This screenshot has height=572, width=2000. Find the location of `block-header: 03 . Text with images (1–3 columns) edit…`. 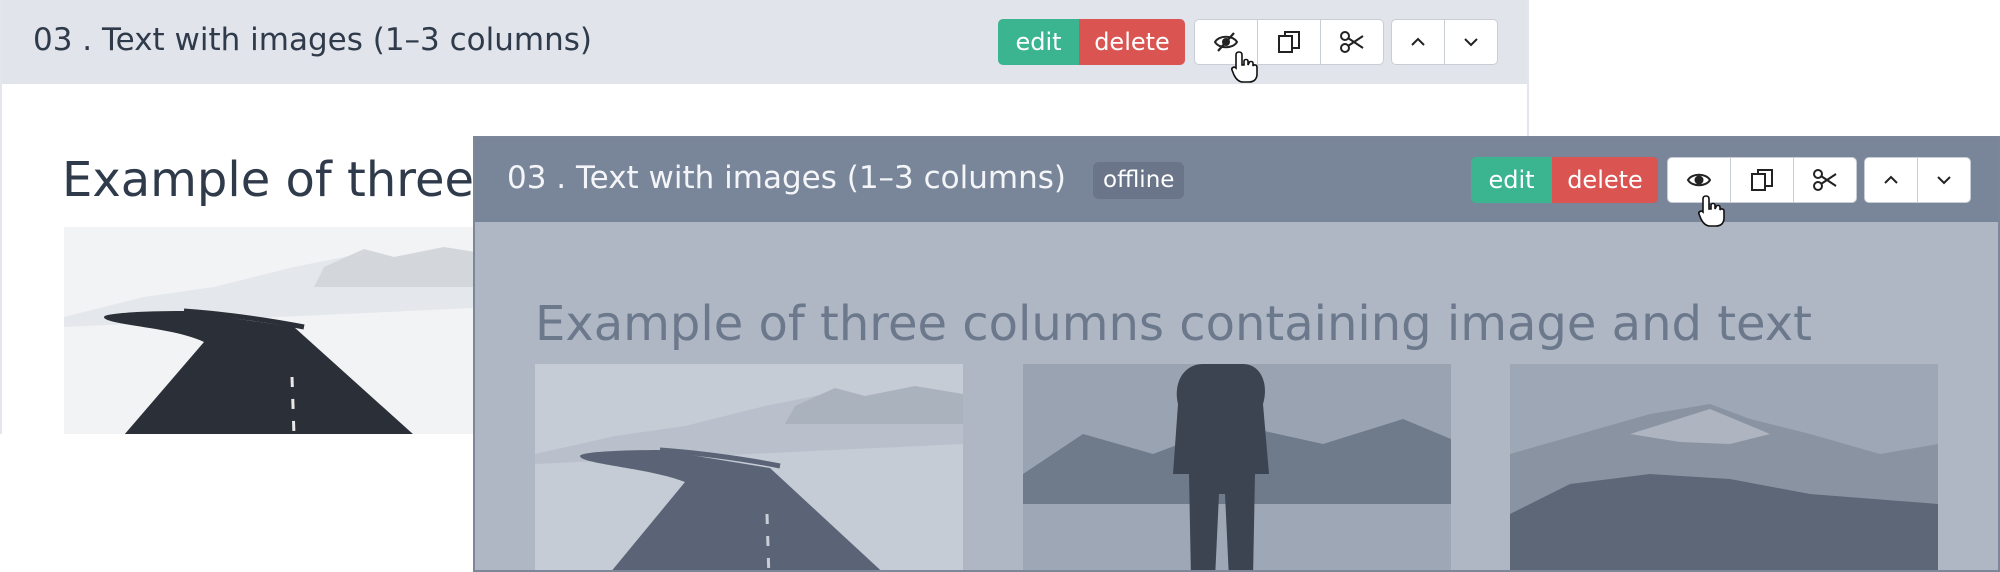

block-header: 03 . Text with images (1–3 columns) edit… is located at coordinates (764, 42).